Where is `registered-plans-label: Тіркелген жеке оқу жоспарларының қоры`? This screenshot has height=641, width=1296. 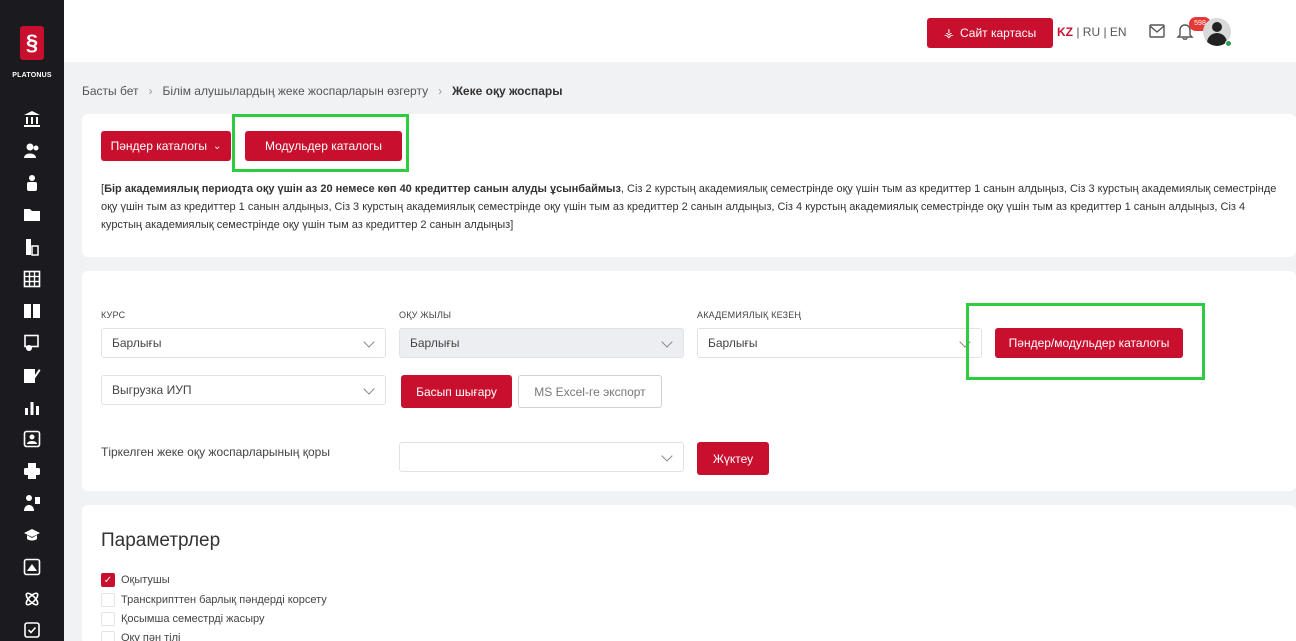 registered-plans-label: Тіркелген жеке оқу жоспарларының қоры is located at coordinates (215, 452).